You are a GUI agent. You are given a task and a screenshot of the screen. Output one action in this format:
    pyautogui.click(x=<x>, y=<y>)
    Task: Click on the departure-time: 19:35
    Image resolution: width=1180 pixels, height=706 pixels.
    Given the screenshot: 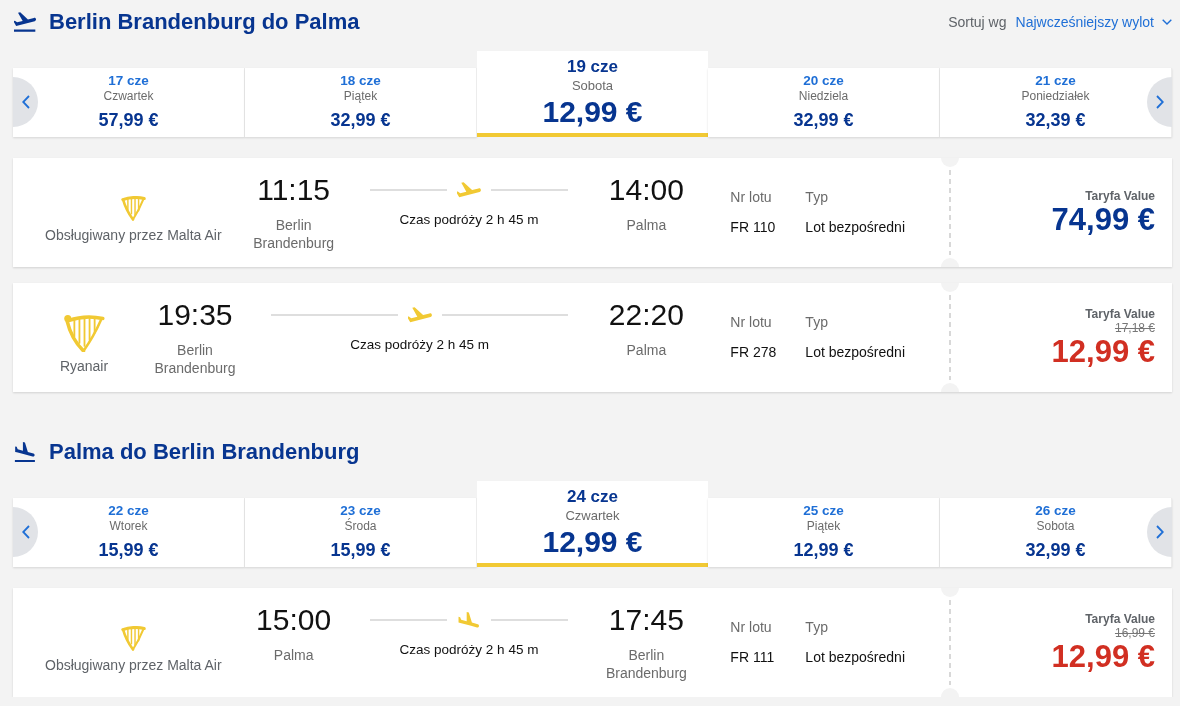 What is the action you would take?
    pyautogui.click(x=195, y=315)
    